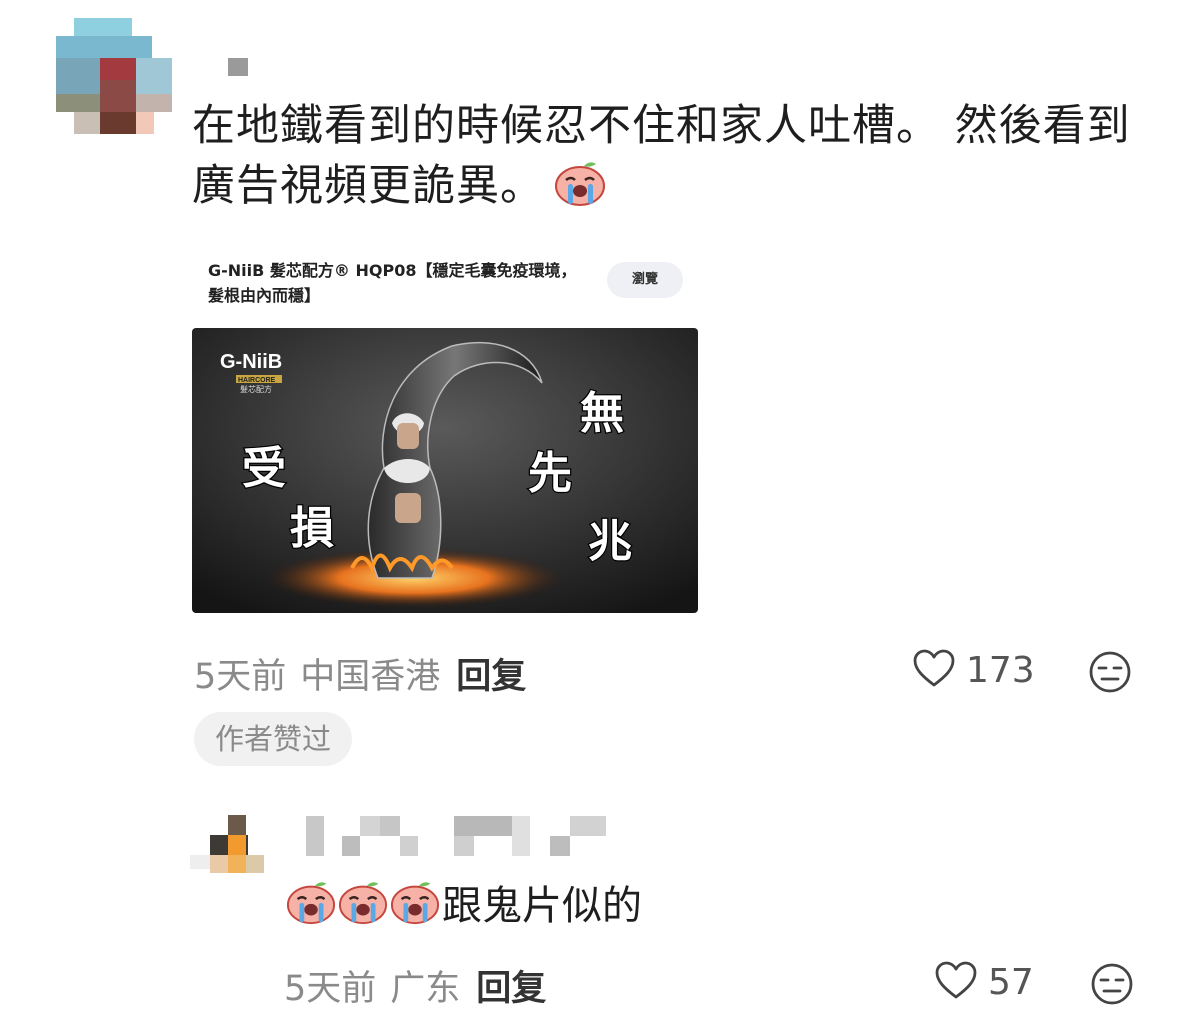  I want to click on ad-illustration: G-NiiB HAIRCORE 髮芯配方 受 損 無 先 兆, so click(445, 470).